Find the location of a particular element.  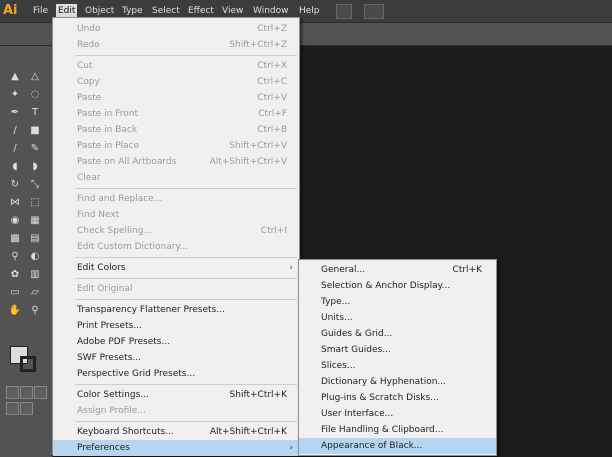

edit-menu-item: Copy Ctrl+C is located at coordinates (176, 82).